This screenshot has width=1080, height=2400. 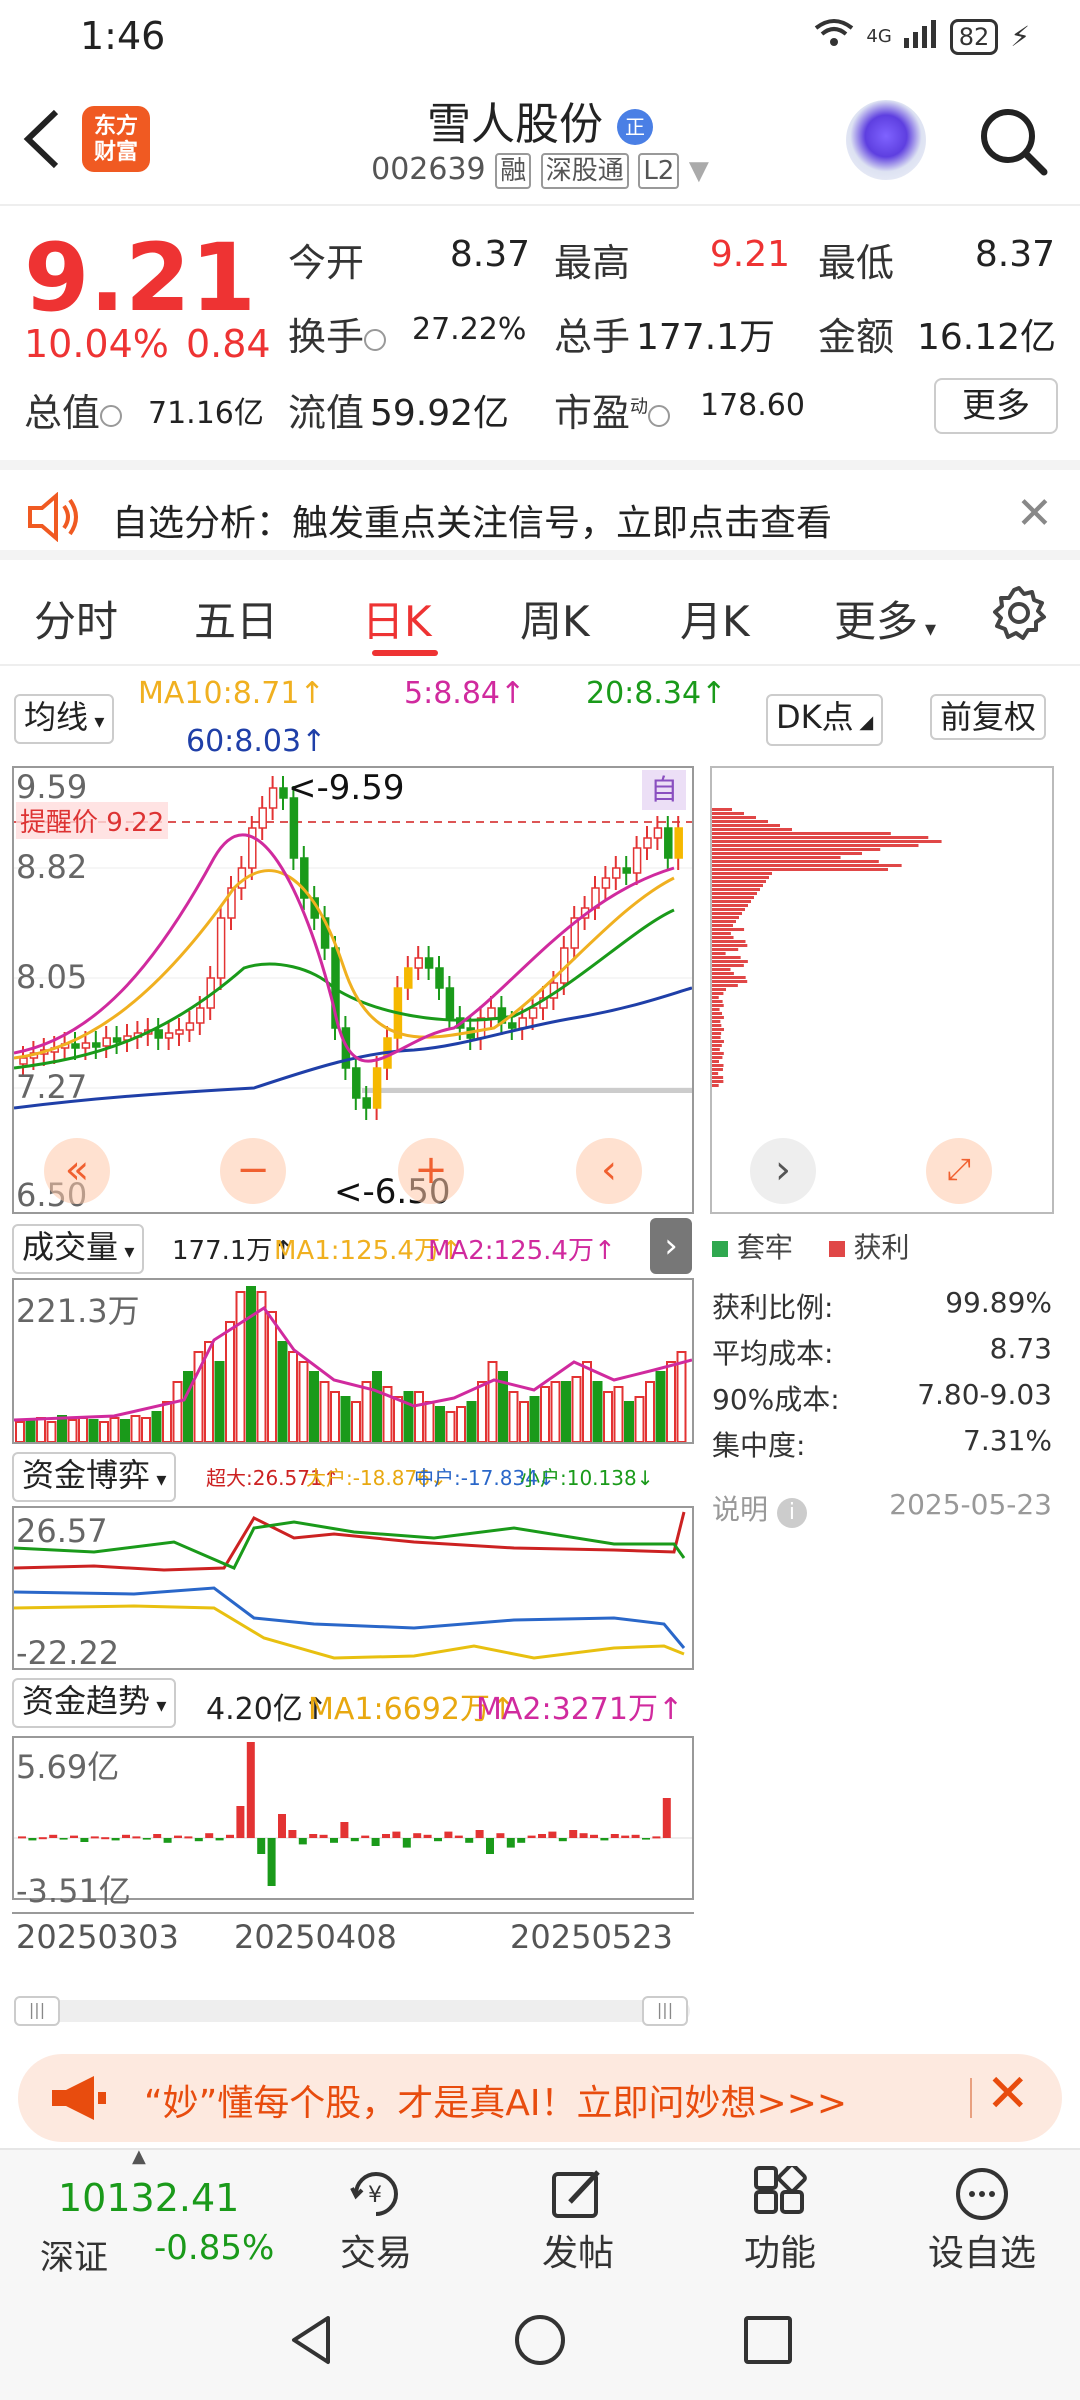 What do you see at coordinates (885, 618) in the screenshot?
I see `tab-more: 更多 ▾` at bounding box center [885, 618].